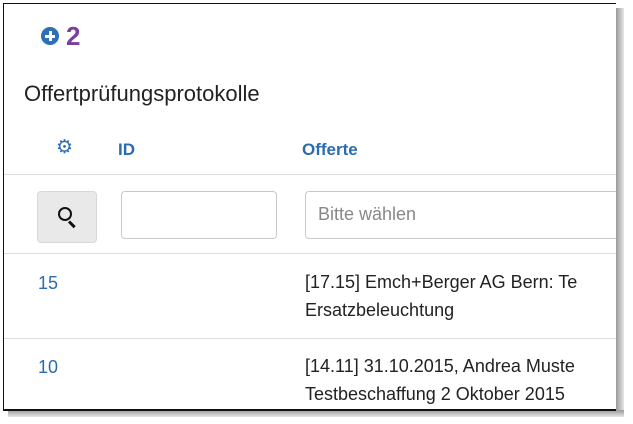 The width and height of the screenshot is (633, 424). Describe the element at coordinates (60, 36) in the screenshot. I see `step-badge: 2` at that location.